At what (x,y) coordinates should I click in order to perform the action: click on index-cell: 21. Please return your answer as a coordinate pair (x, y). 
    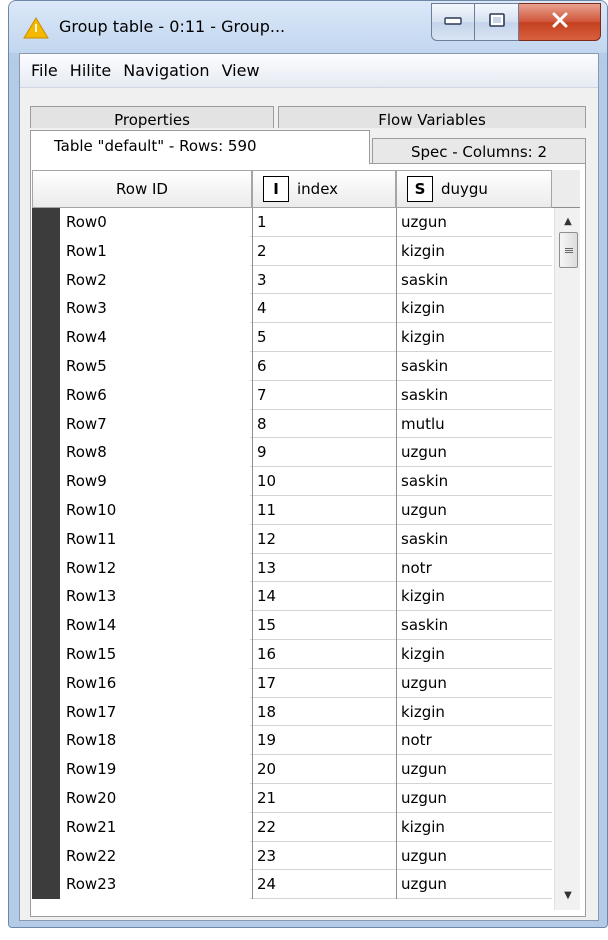
    Looking at the image, I should click on (324, 798).